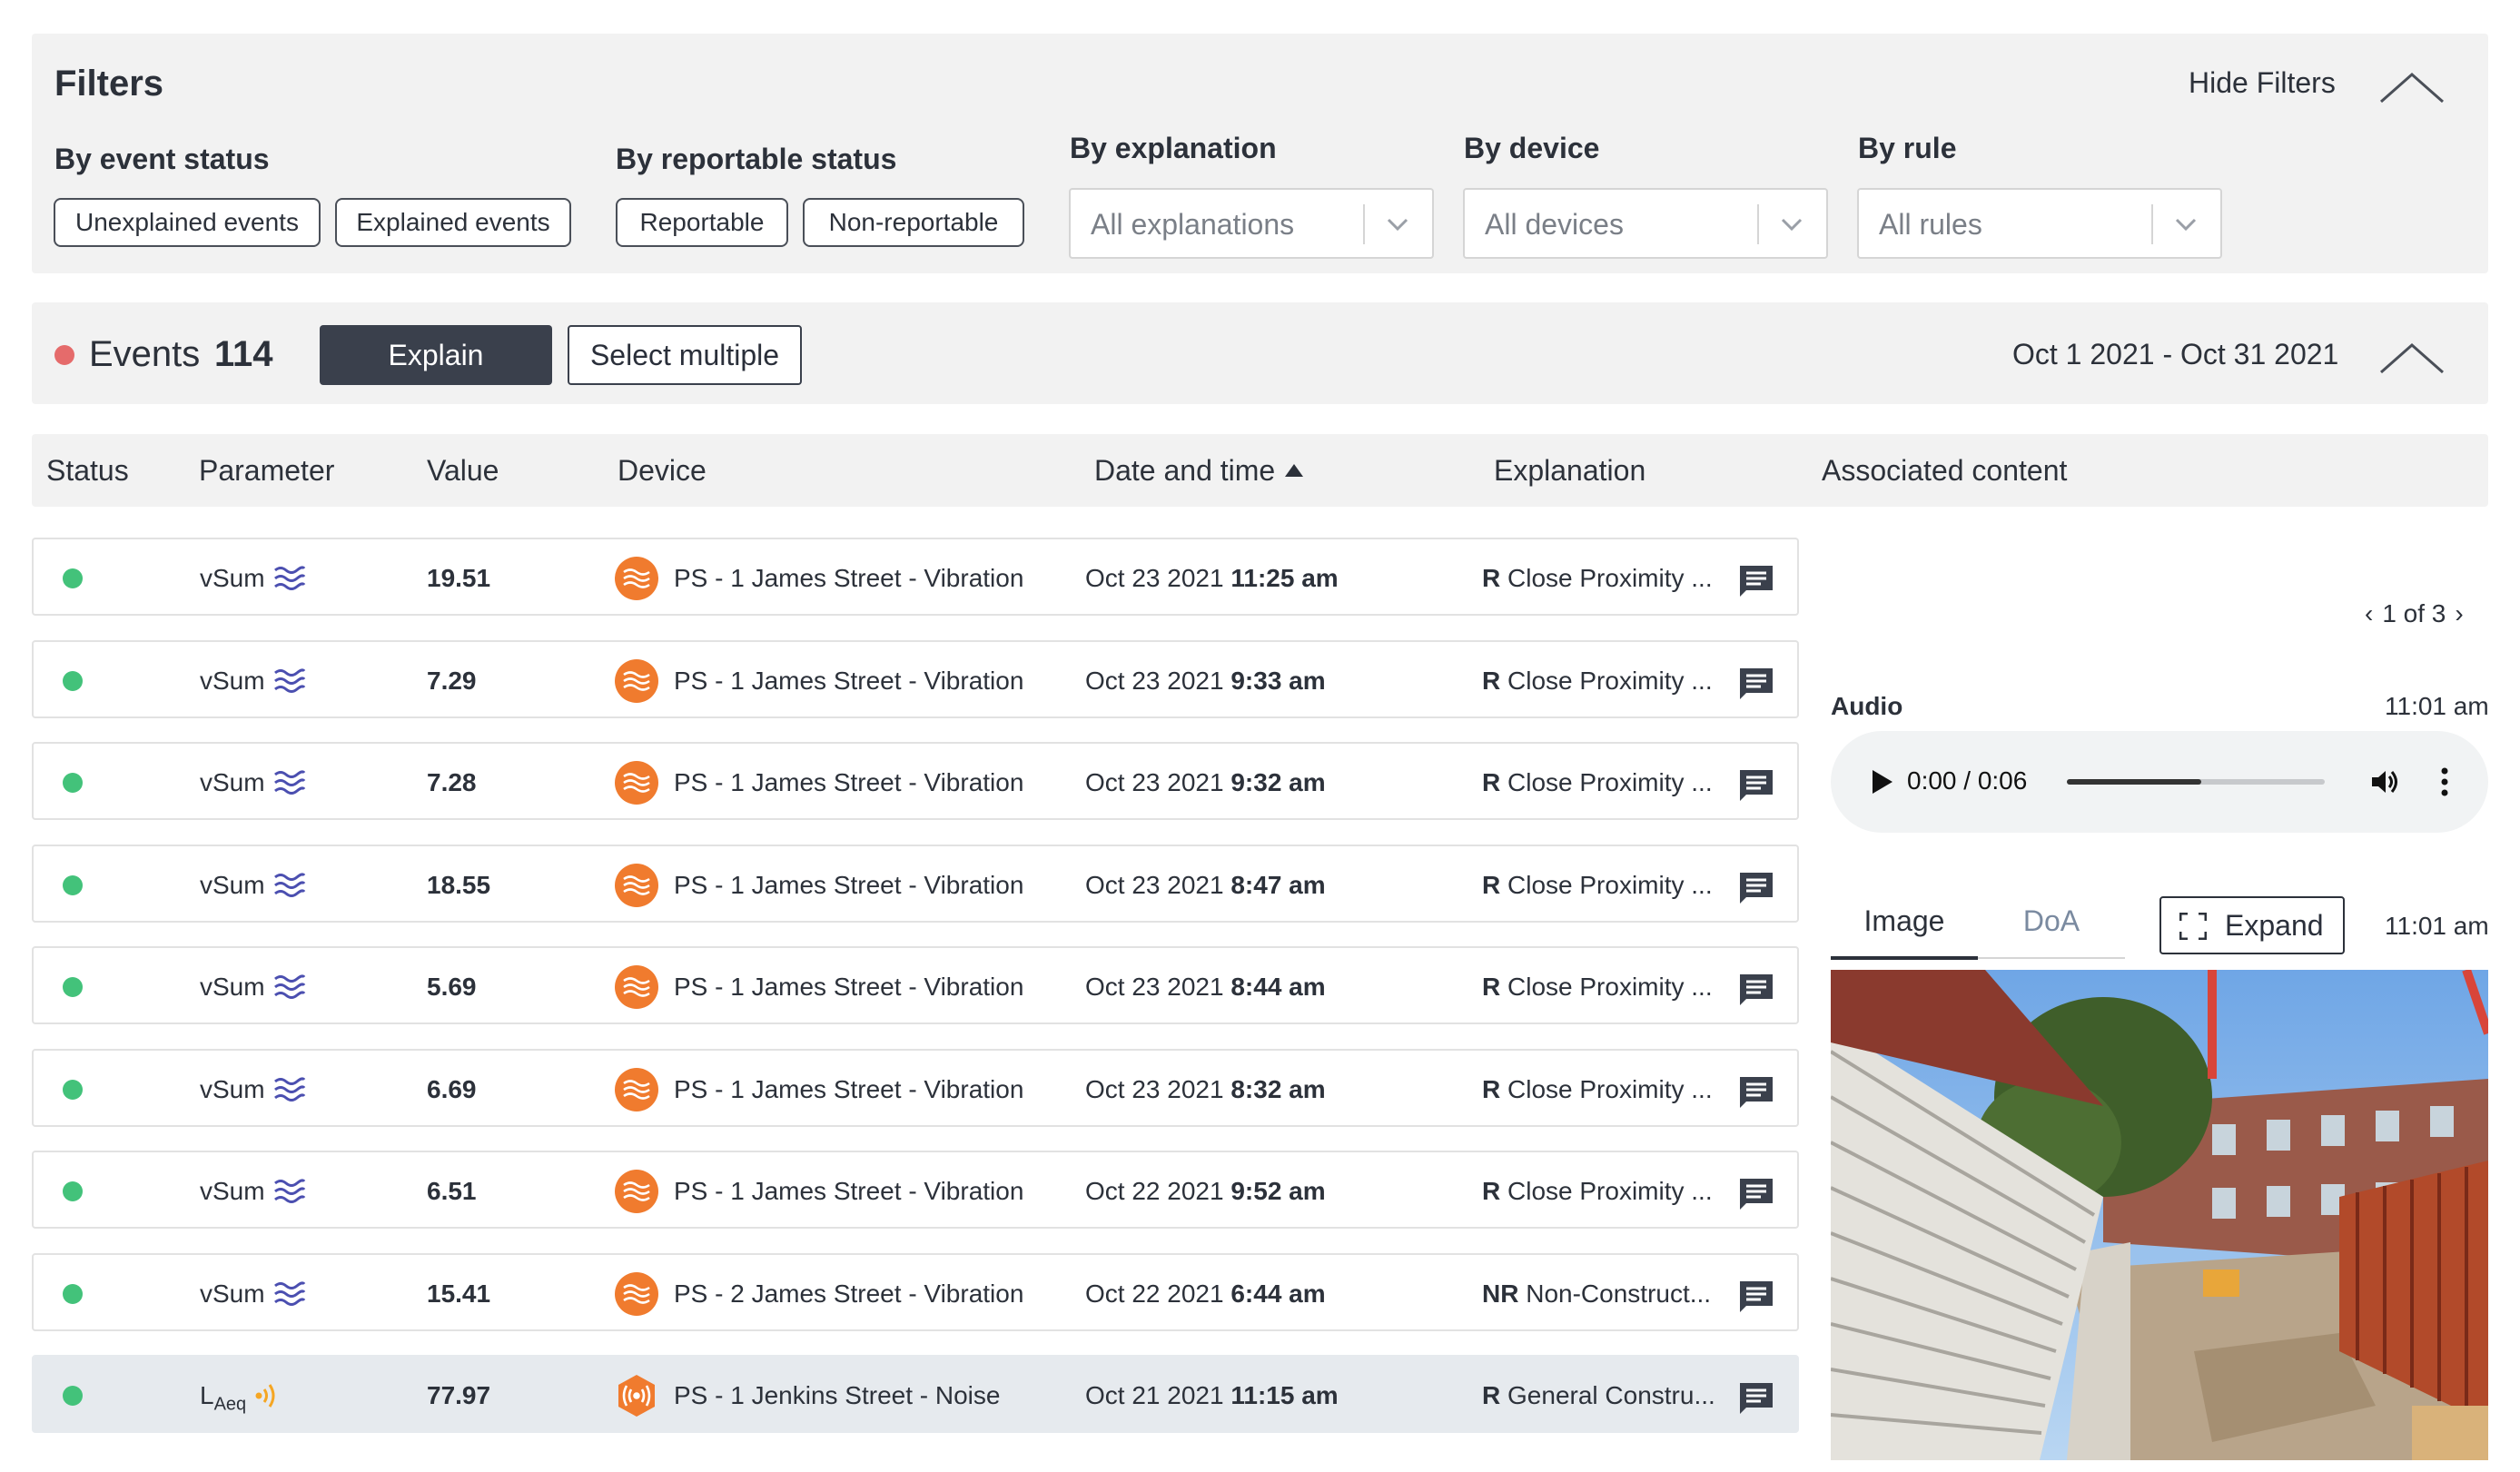 The image size is (2520, 1472). I want to click on collapse-events-icon, so click(2412, 357).